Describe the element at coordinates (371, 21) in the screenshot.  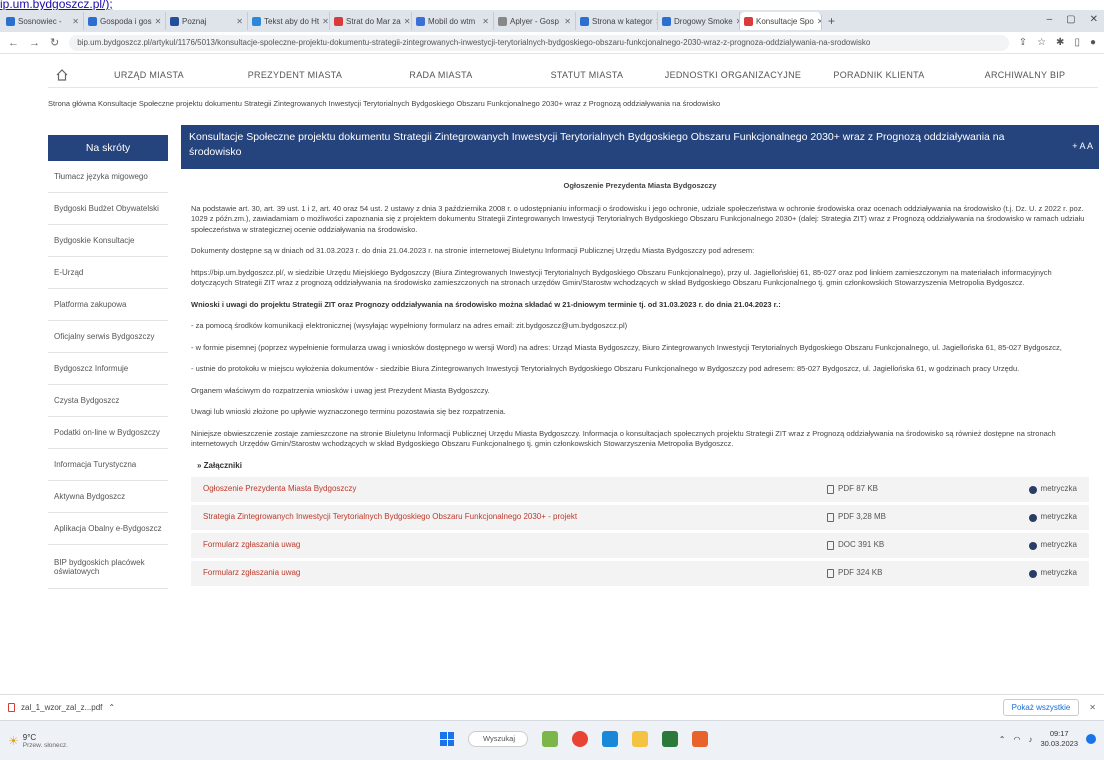
I see `browser-tab: Strat do Mar za ✕` at that location.